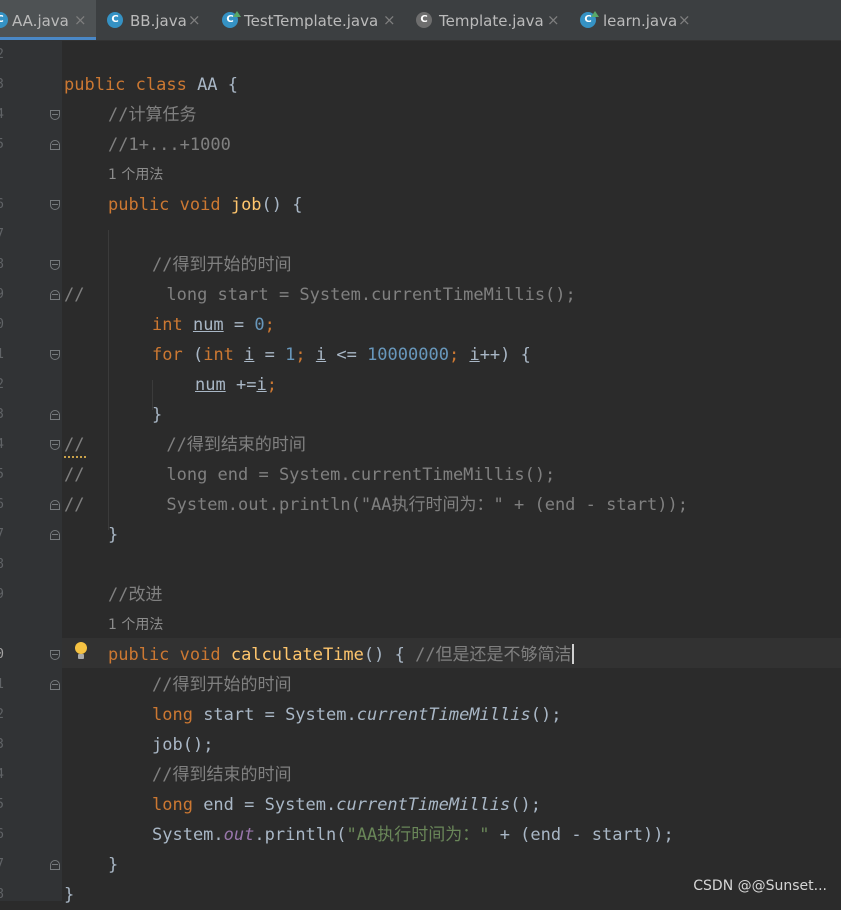 This screenshot has width=841, height=910. I want to click on code-line: //得到结束的时间, so click(222, 775).